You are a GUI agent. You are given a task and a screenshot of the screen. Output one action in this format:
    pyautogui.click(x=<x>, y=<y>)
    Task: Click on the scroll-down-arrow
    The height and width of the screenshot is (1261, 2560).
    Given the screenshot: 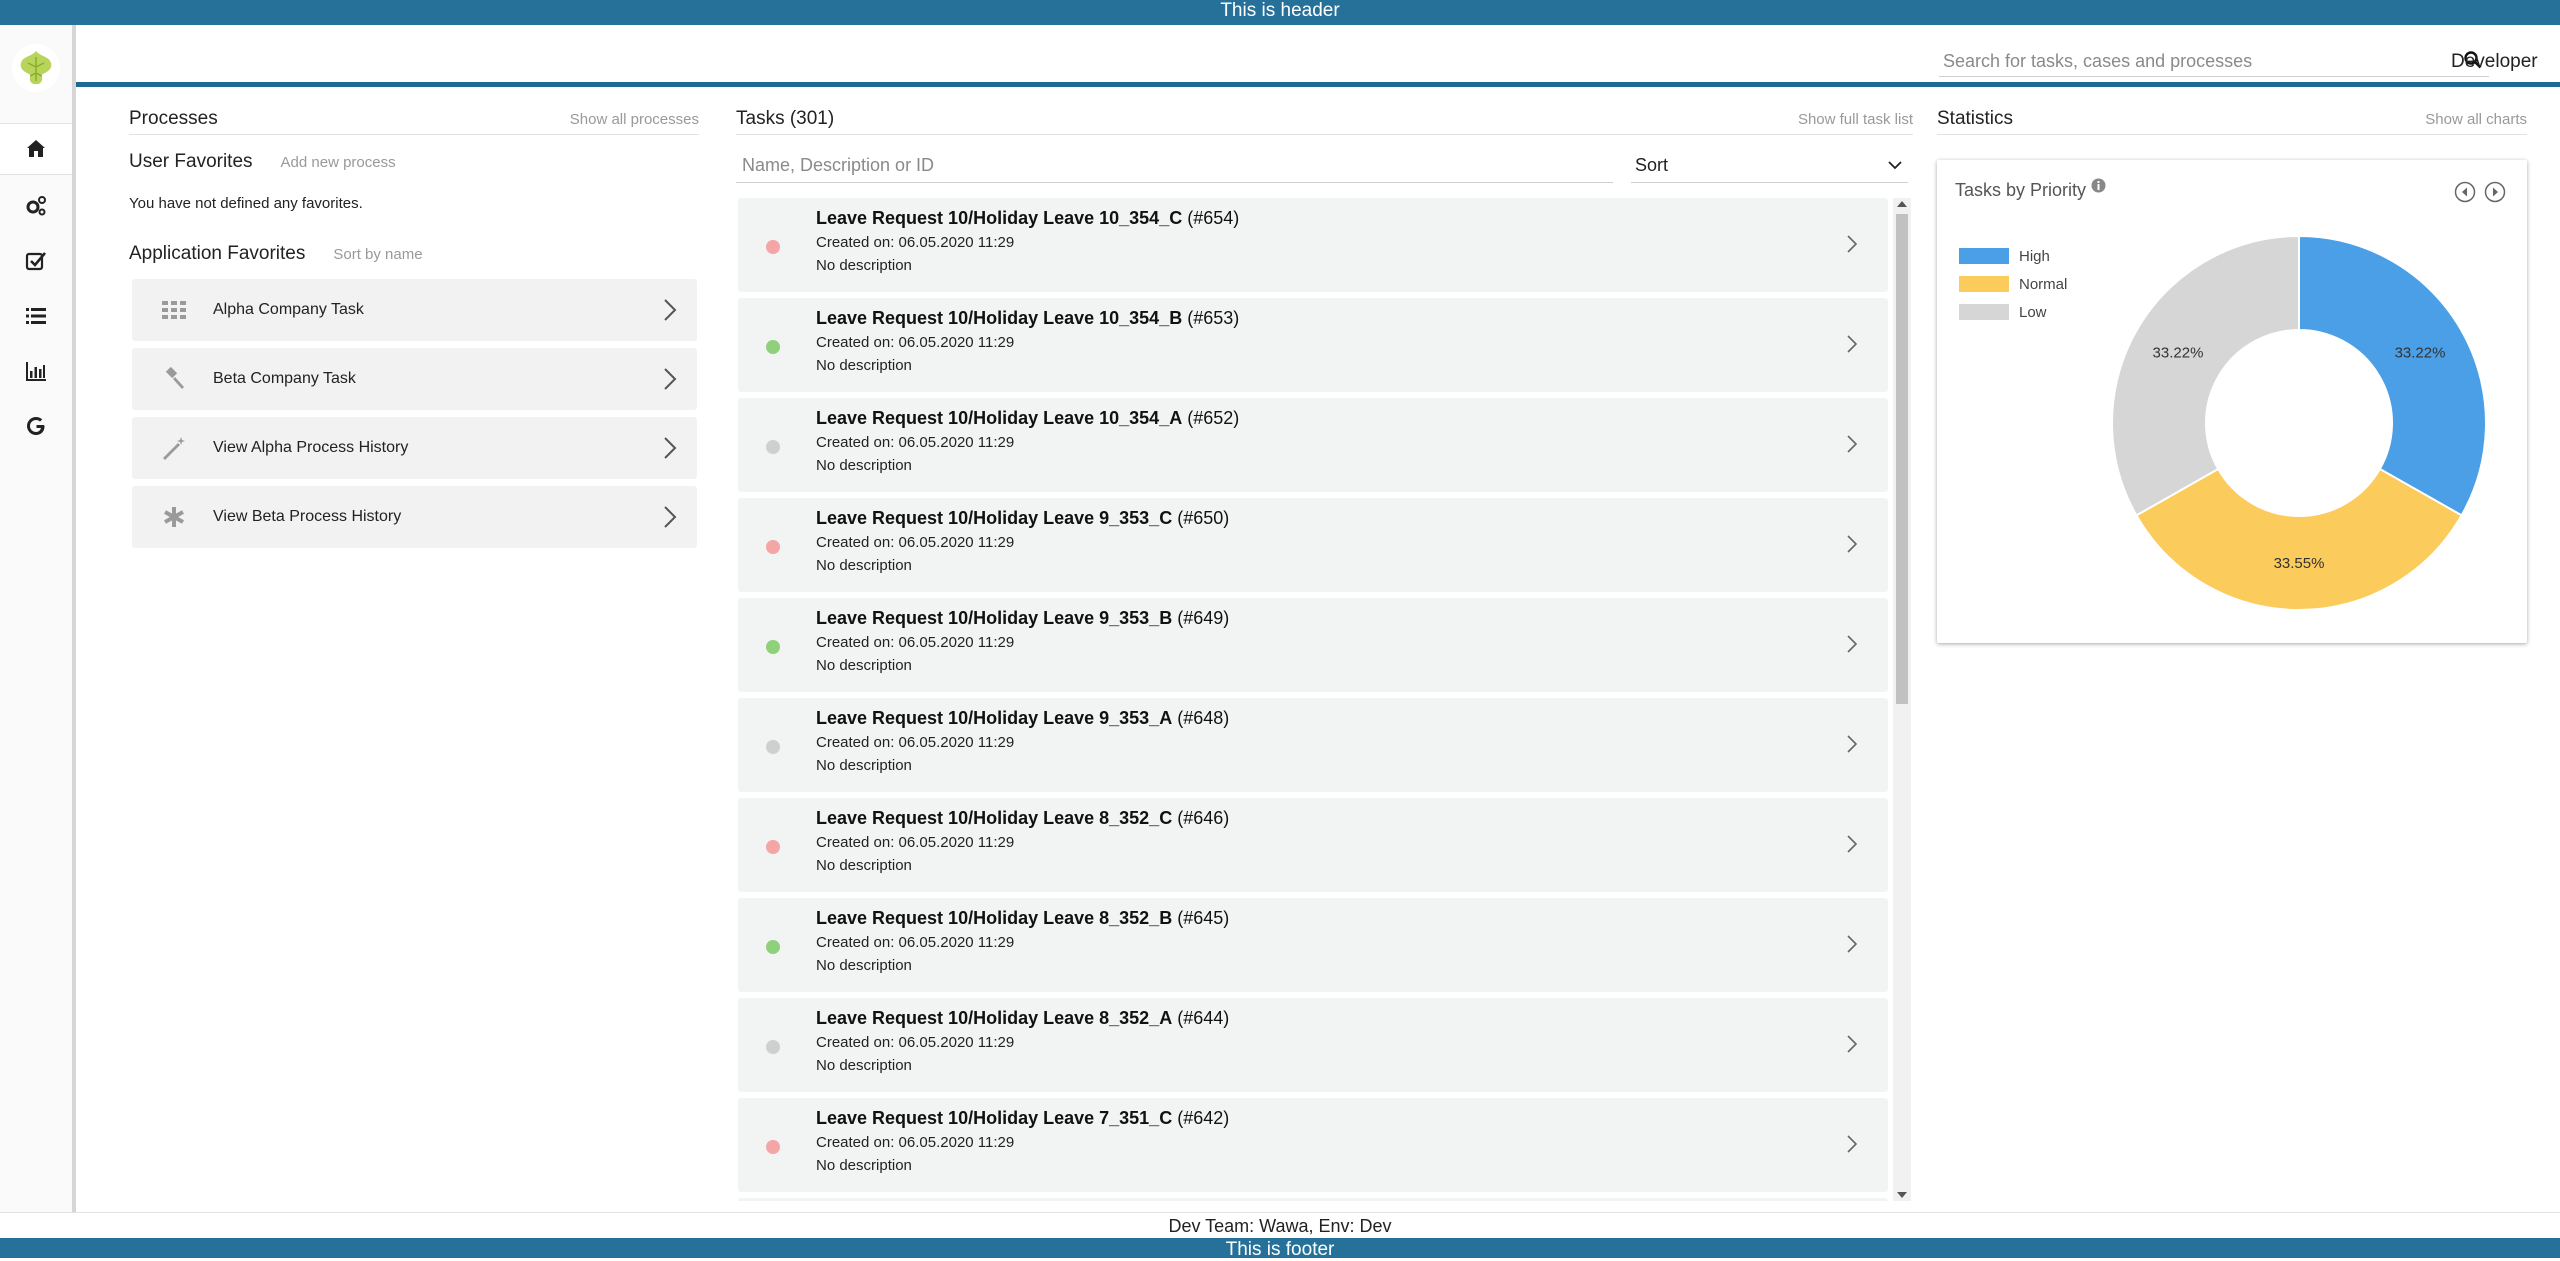 What is the action you would take?
    pyautogui.click(x=1902, y=1195)
    